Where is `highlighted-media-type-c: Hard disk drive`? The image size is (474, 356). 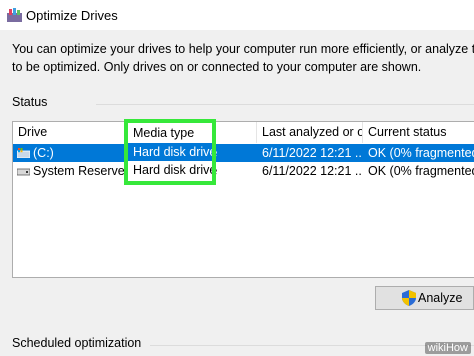
highlighted-media-type-c: Hard disk drive is located at coordinates (172, 152).